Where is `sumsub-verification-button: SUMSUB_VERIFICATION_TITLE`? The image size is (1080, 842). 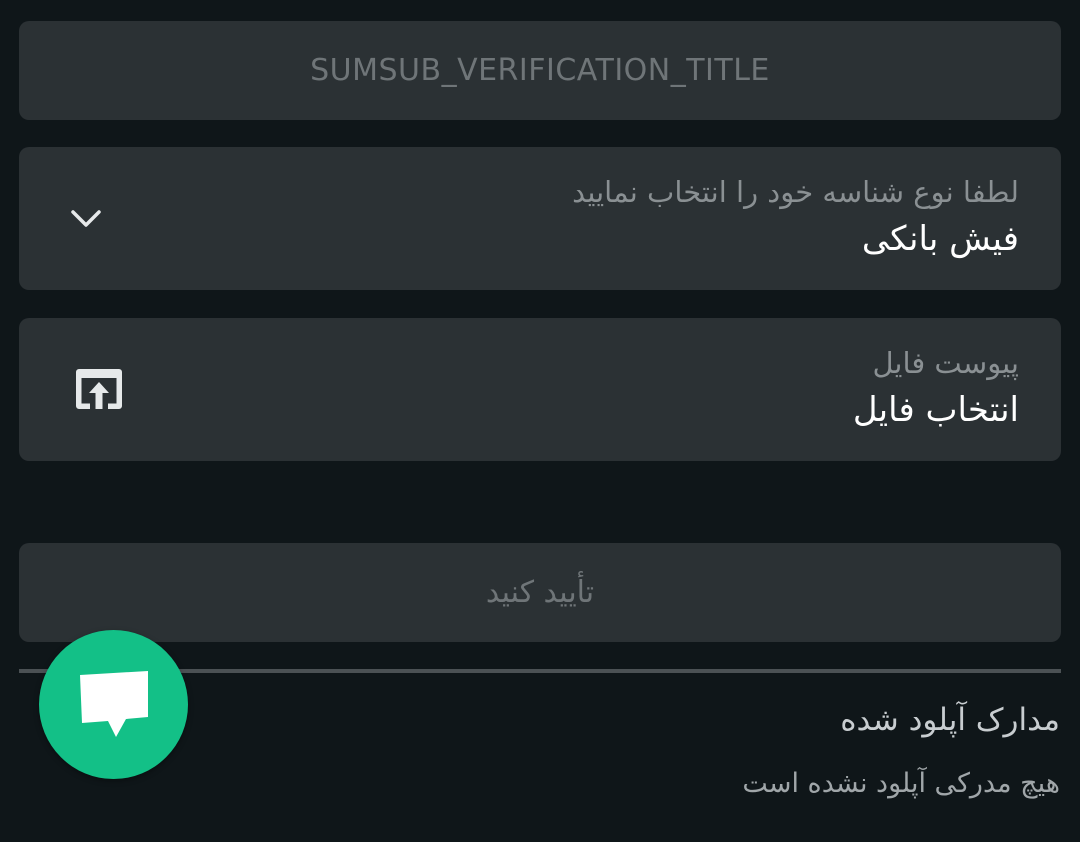 sumsub-verification-button: SUMSUB_VERIFICATION_TITLE is located at coordinates (540, 70).